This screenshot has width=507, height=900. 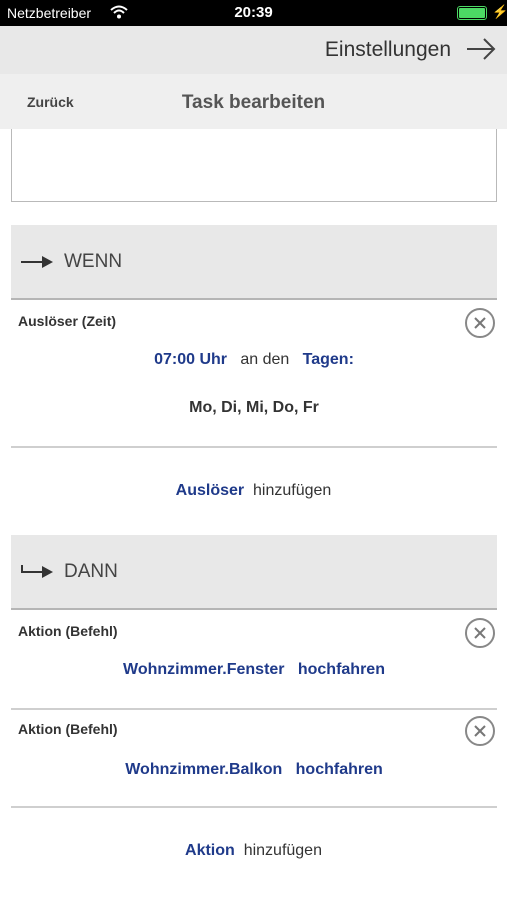 I want to click on add-action-text: hinzufügen, so click(x=282, y=850).